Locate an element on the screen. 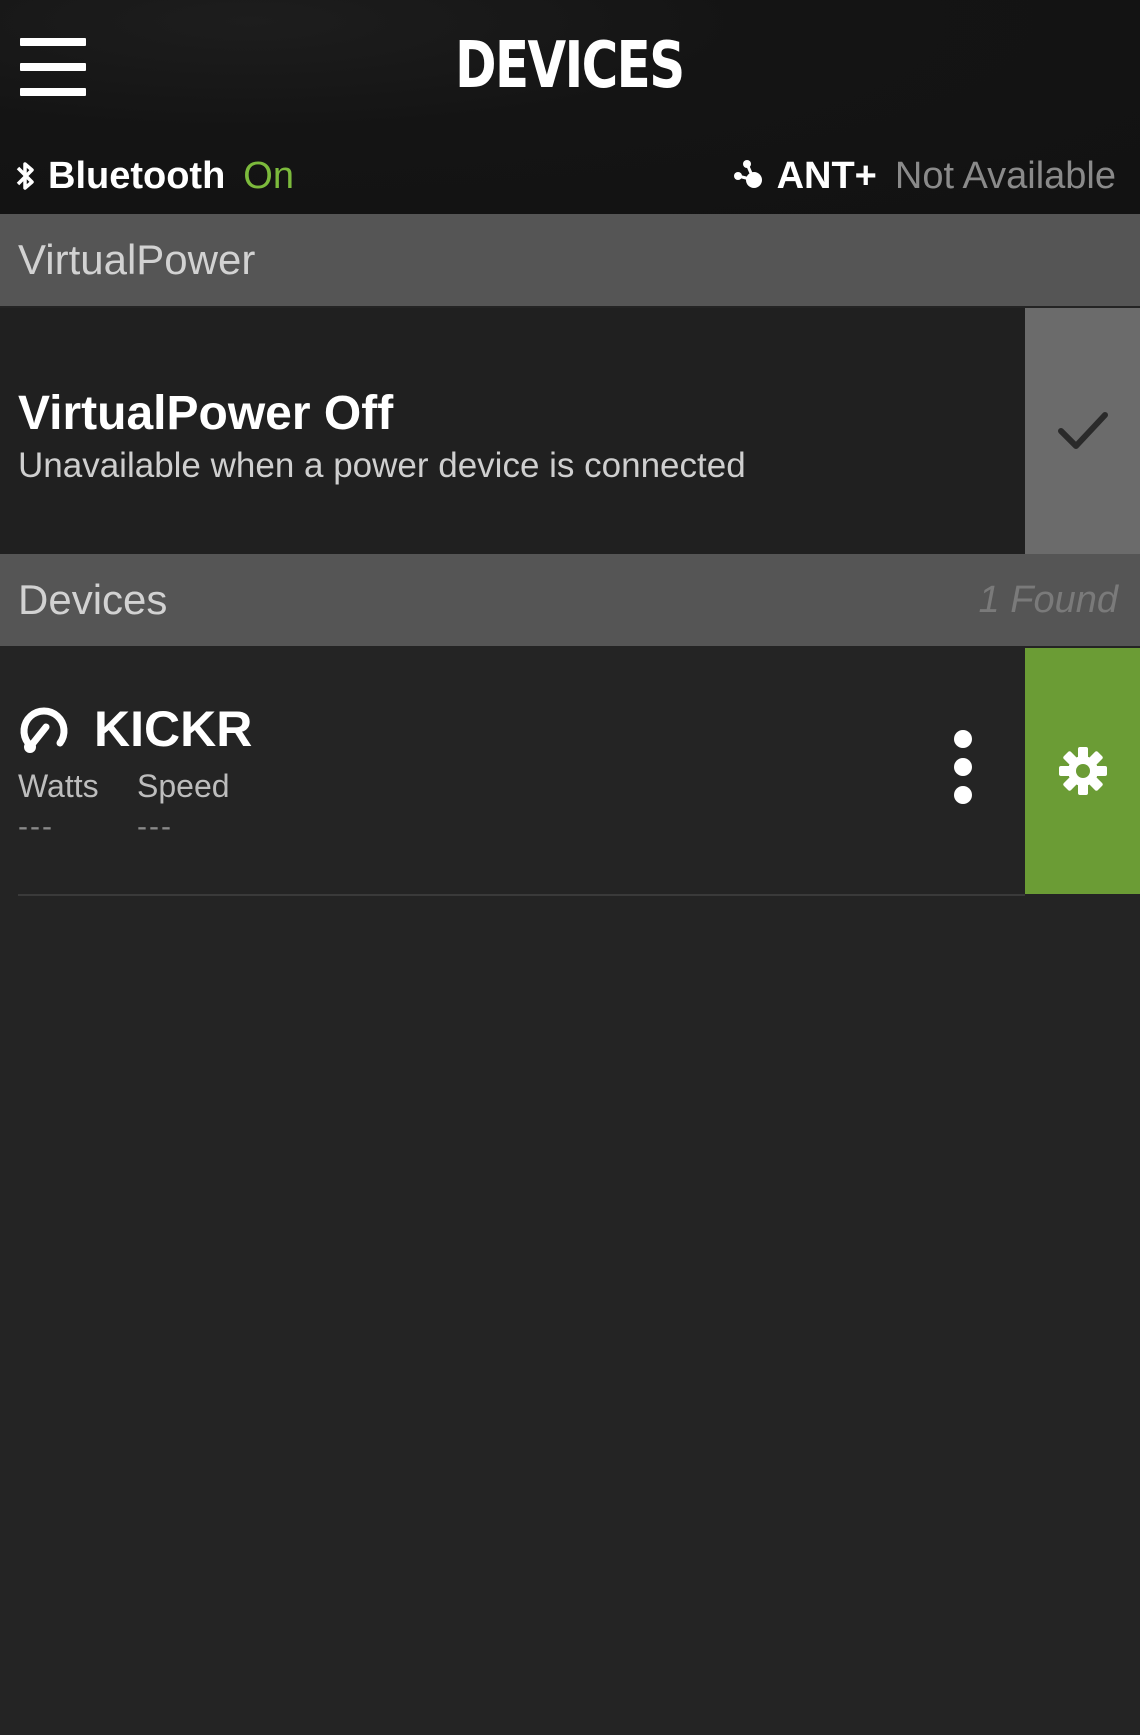 This screenshot has width=1140, height=1735. ant-plus-status-value: Not Available is located at coordinates (1005, 176).